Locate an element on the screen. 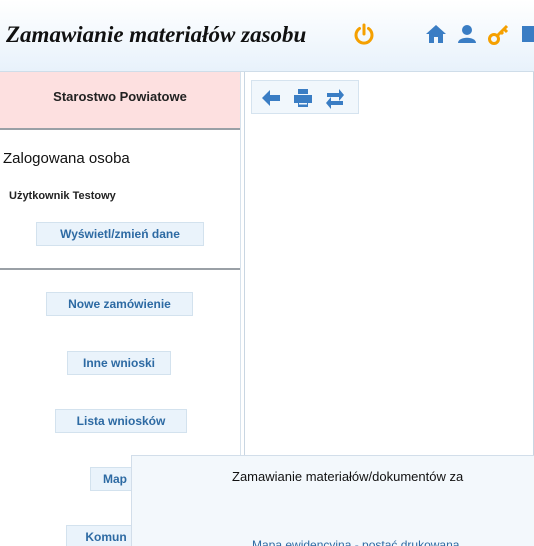 The width and height of the screenshot is (534, 546). app-header: Zamawianie materiałów zasobu is located at coordinates (267, 36).